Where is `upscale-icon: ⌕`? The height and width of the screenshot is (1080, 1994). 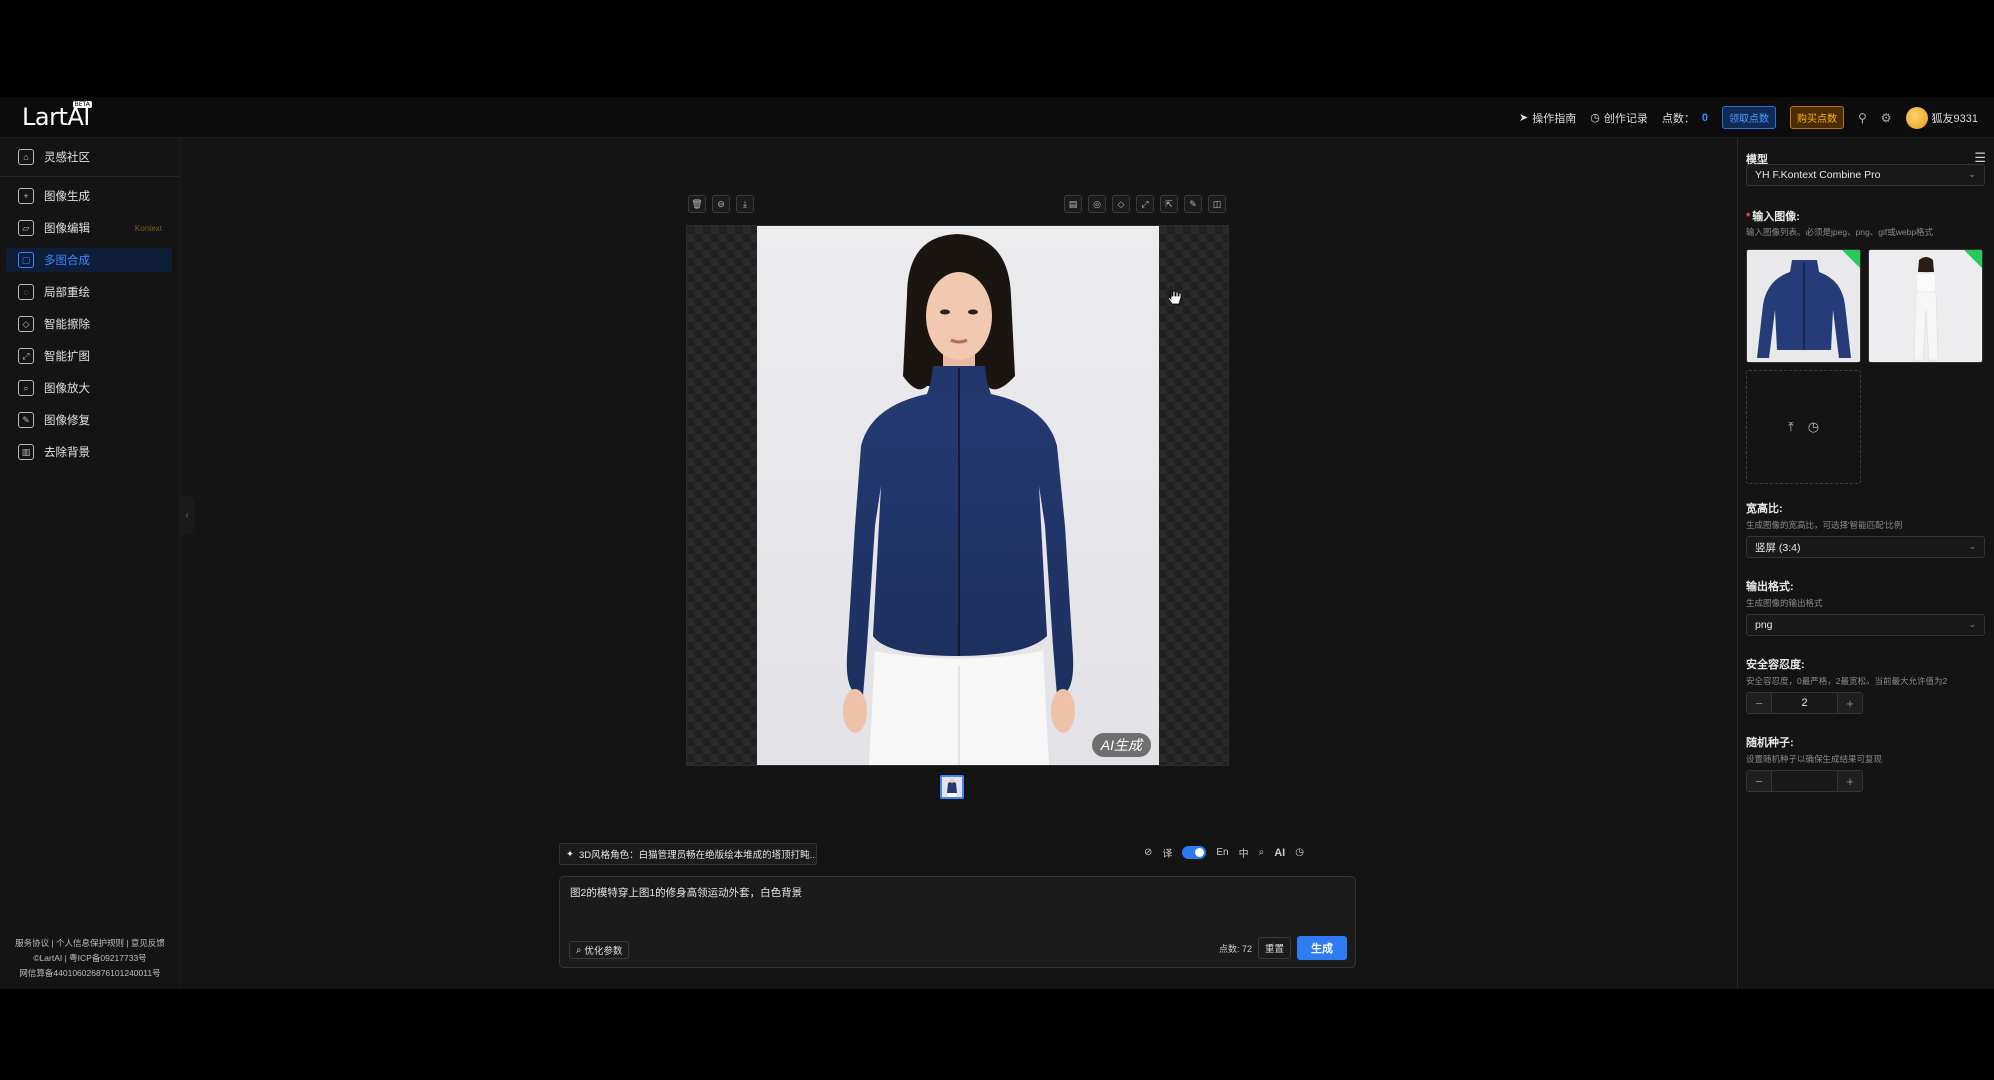 upscale-icon: ⌕ is located at coordinates (26, 388).